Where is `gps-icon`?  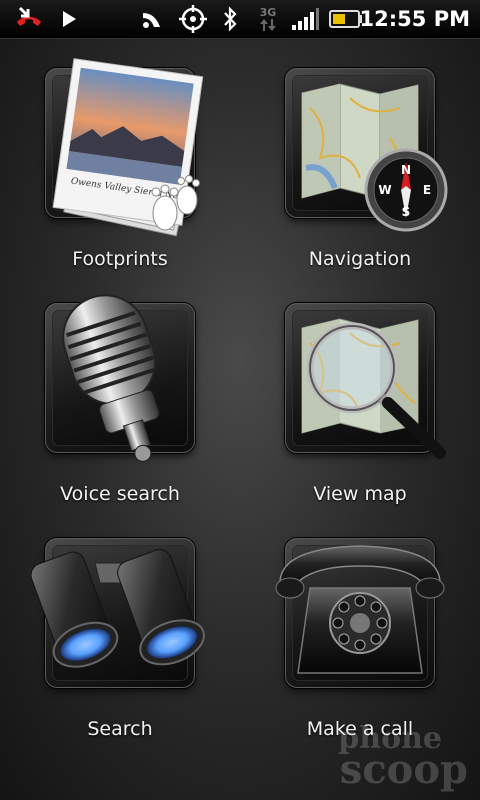 gps-icon is located at coordinates (193, 19).